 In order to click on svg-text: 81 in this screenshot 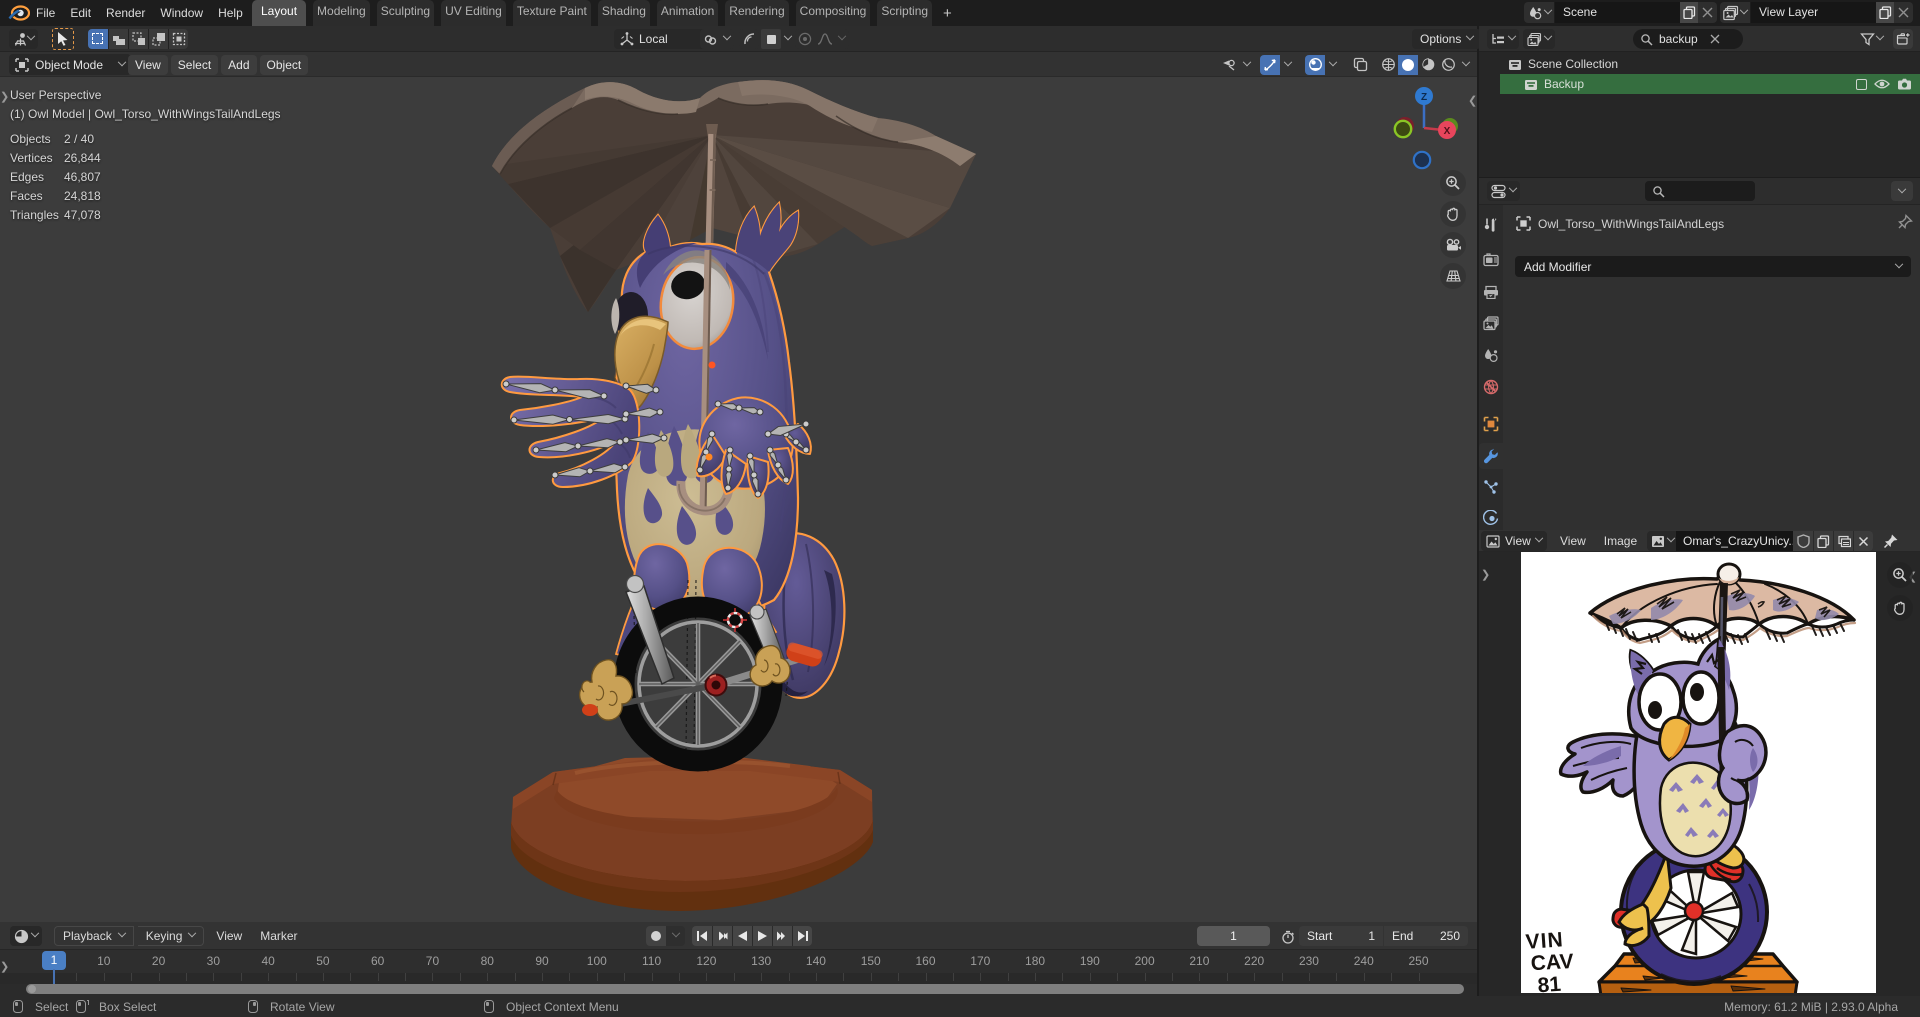, I will do `click(1549, 983)`.